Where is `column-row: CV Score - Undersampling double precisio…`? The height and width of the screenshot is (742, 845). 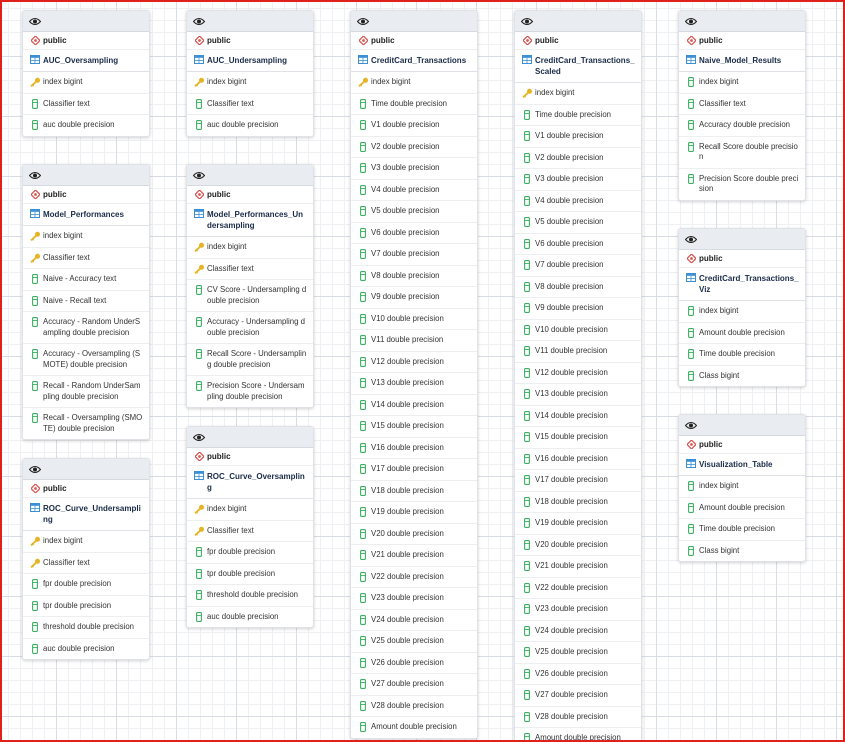 column-row: CV Score - Undersampling double precisio… is located at coordinates (250, 296).